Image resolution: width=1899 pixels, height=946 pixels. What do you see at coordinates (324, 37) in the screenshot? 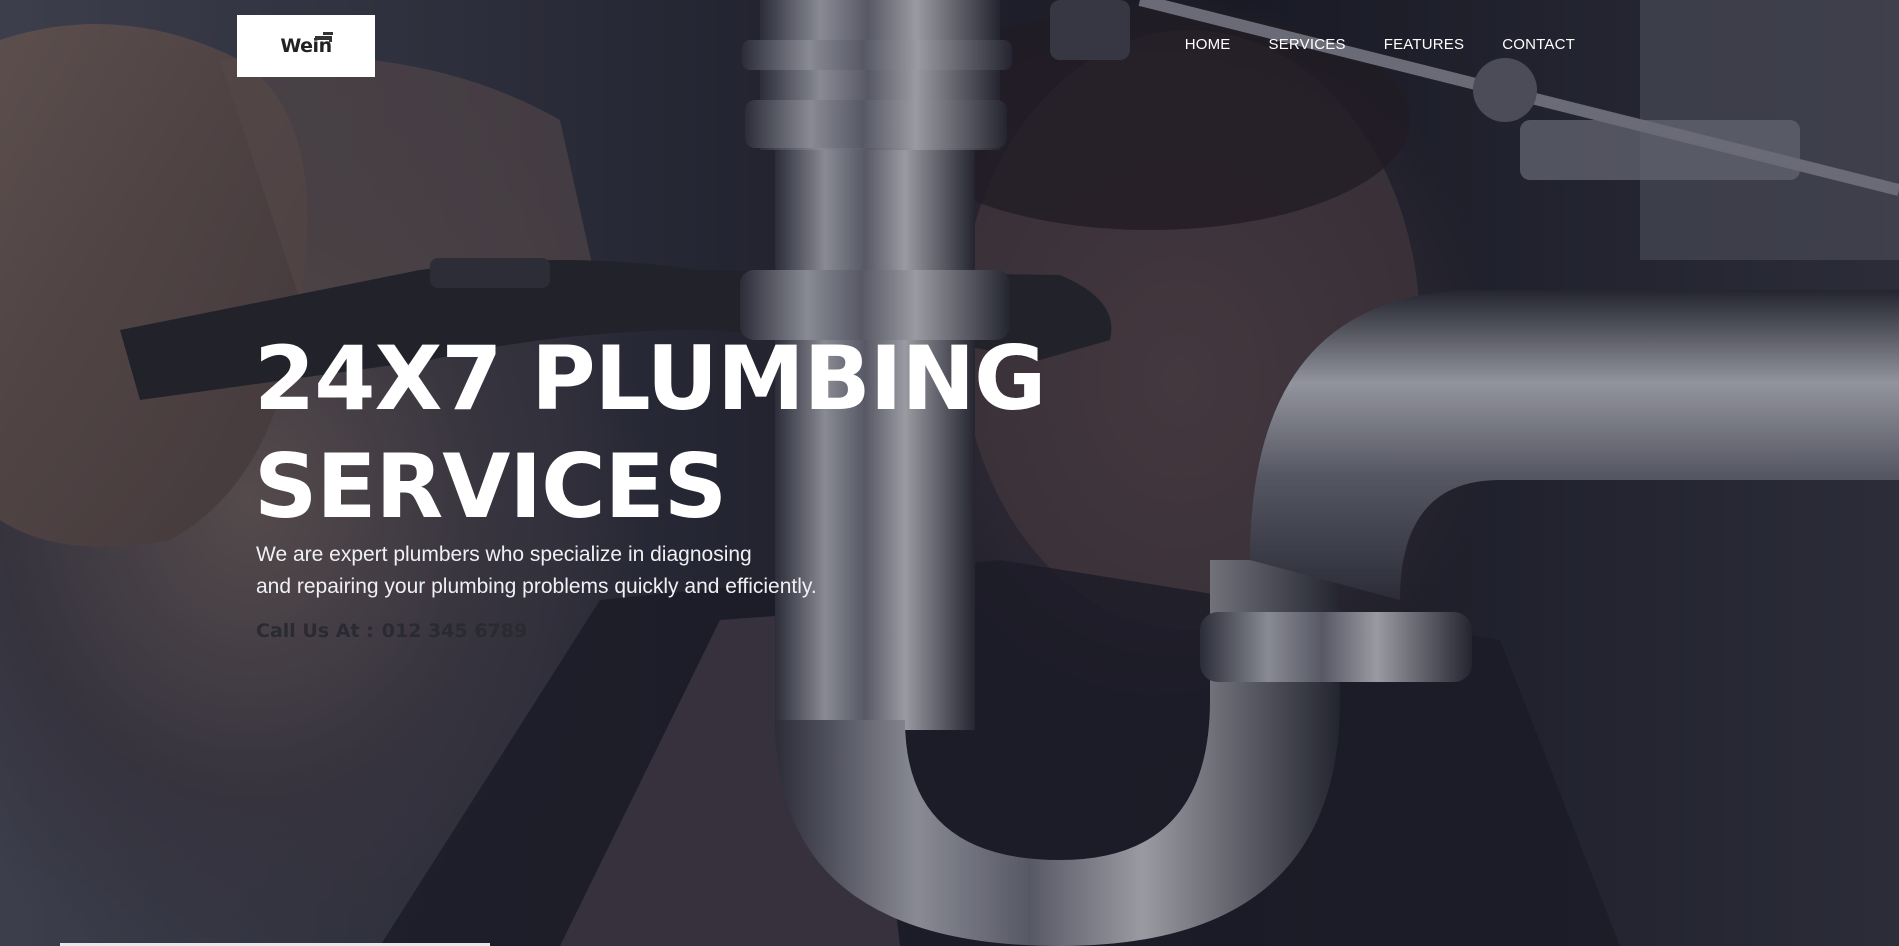
I see `faucet-icon` at bounding box center [324, 37].